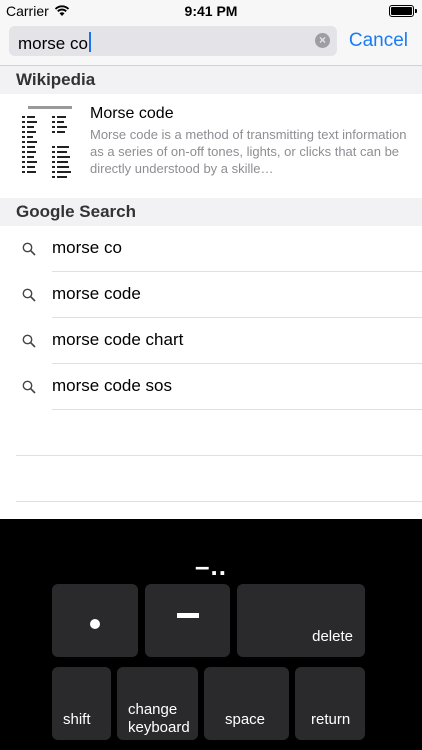  I want to click on shift-key: shift, so click(81, 703).